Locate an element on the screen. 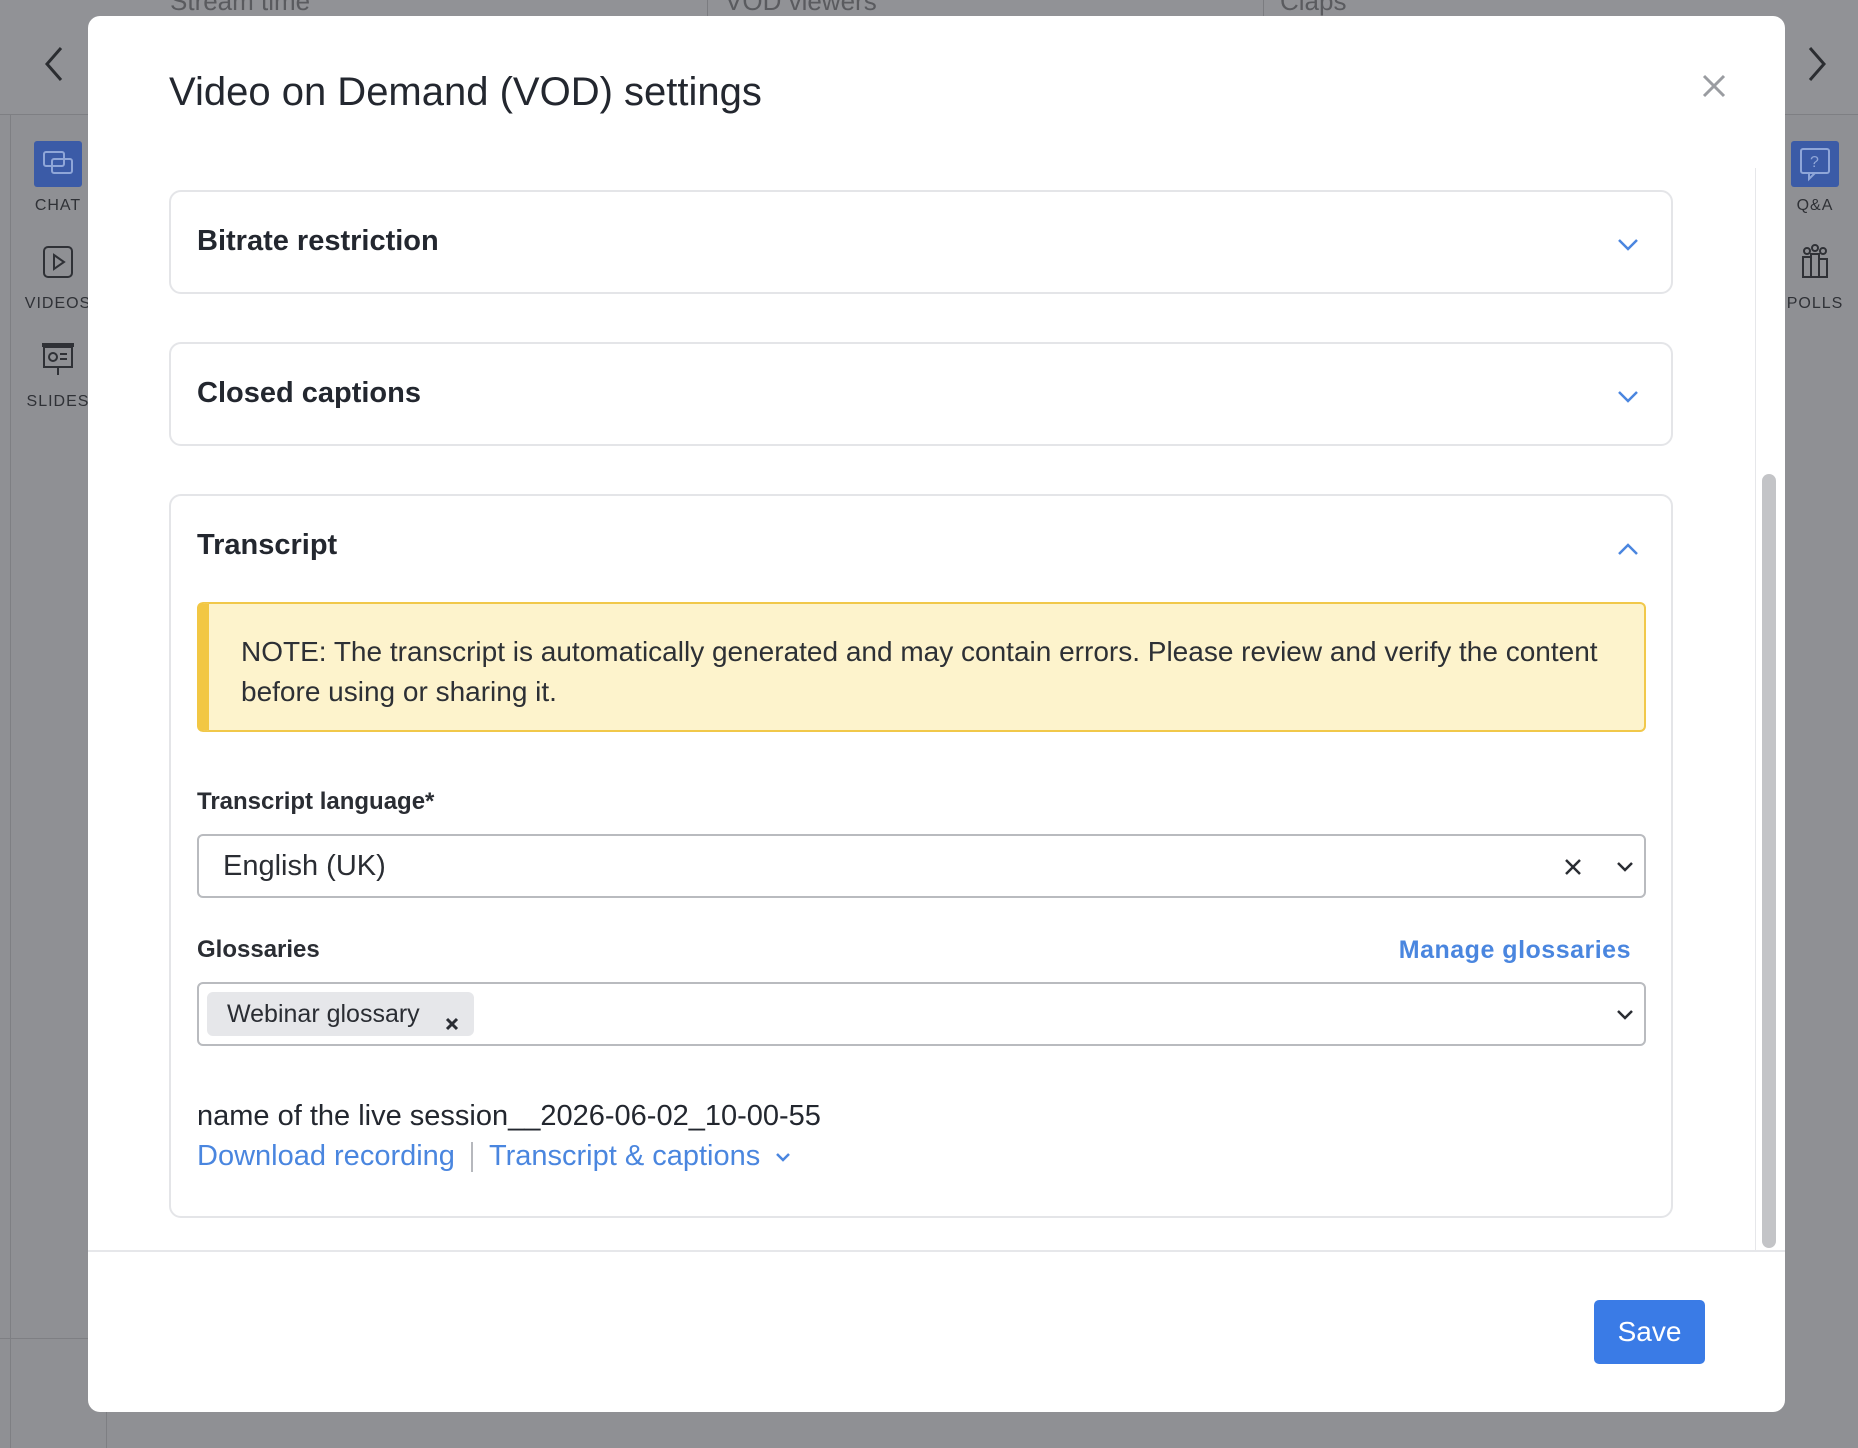  question-icon: ? is located at coordinates (1815, 164).